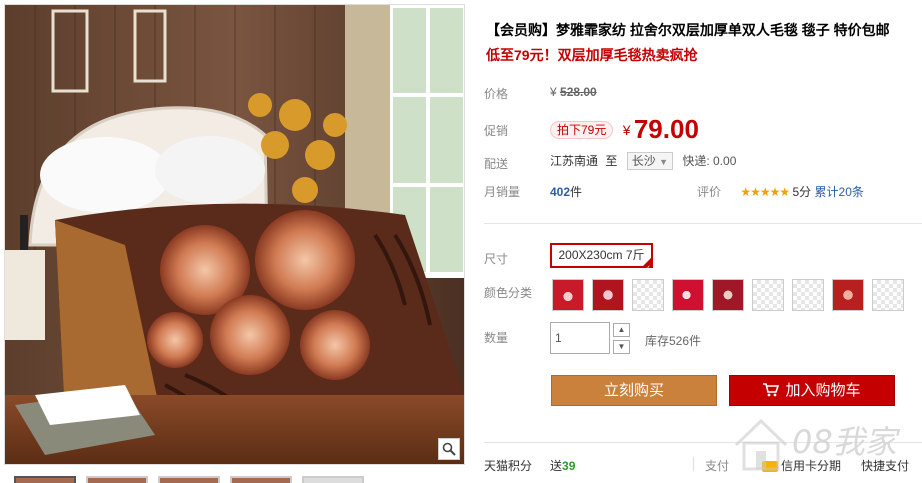 Image resolution: width=922 pixels, height=483 pixels. I want to click on buy-now-button: 立刻购买, so click(634, 390).